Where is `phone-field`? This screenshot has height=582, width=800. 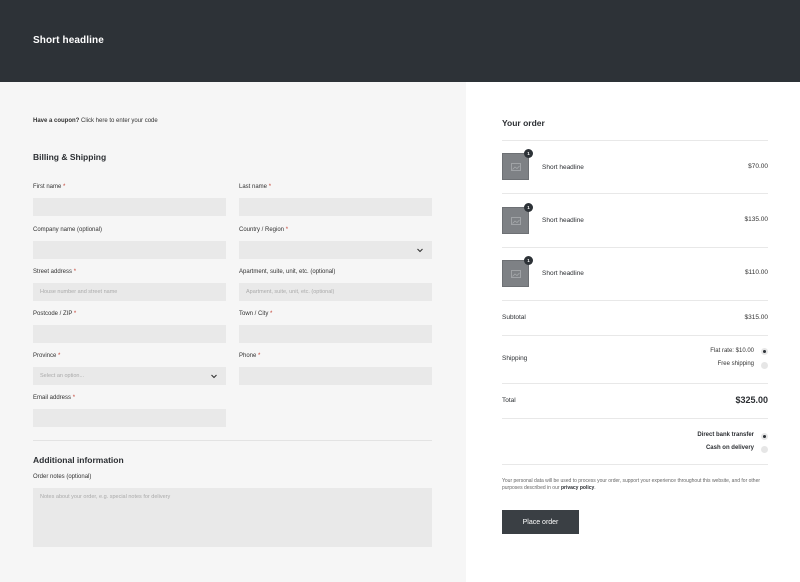
phone-field is located at coordinates (335, 376).